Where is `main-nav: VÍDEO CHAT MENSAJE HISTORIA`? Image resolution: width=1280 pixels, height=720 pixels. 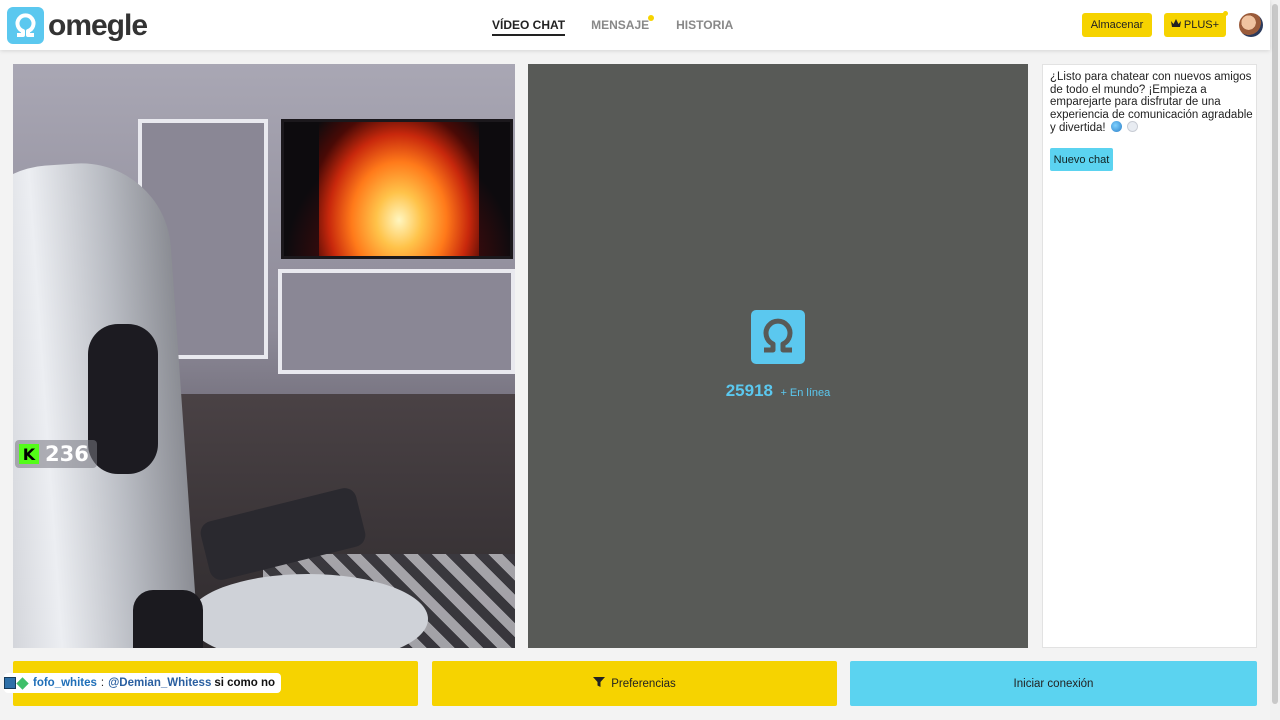 main-nav: VÍDEO CHAT MENSAJE HISTORIA is located at coordinates (612, 25).